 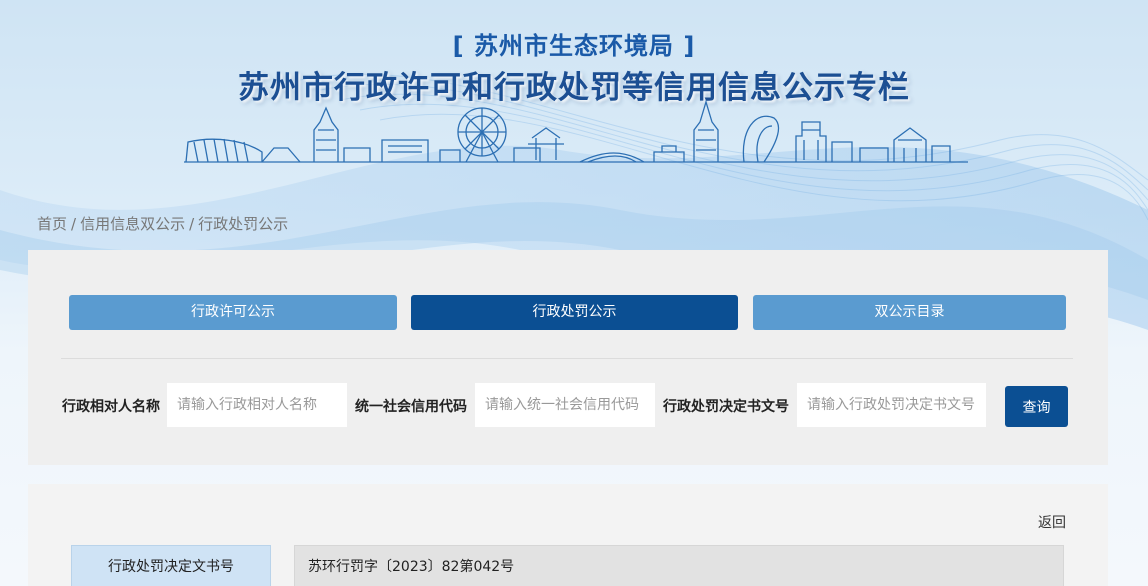 I want to click on tab-admin-penalty: 行政处罚公示, so click(x=574, y=312).